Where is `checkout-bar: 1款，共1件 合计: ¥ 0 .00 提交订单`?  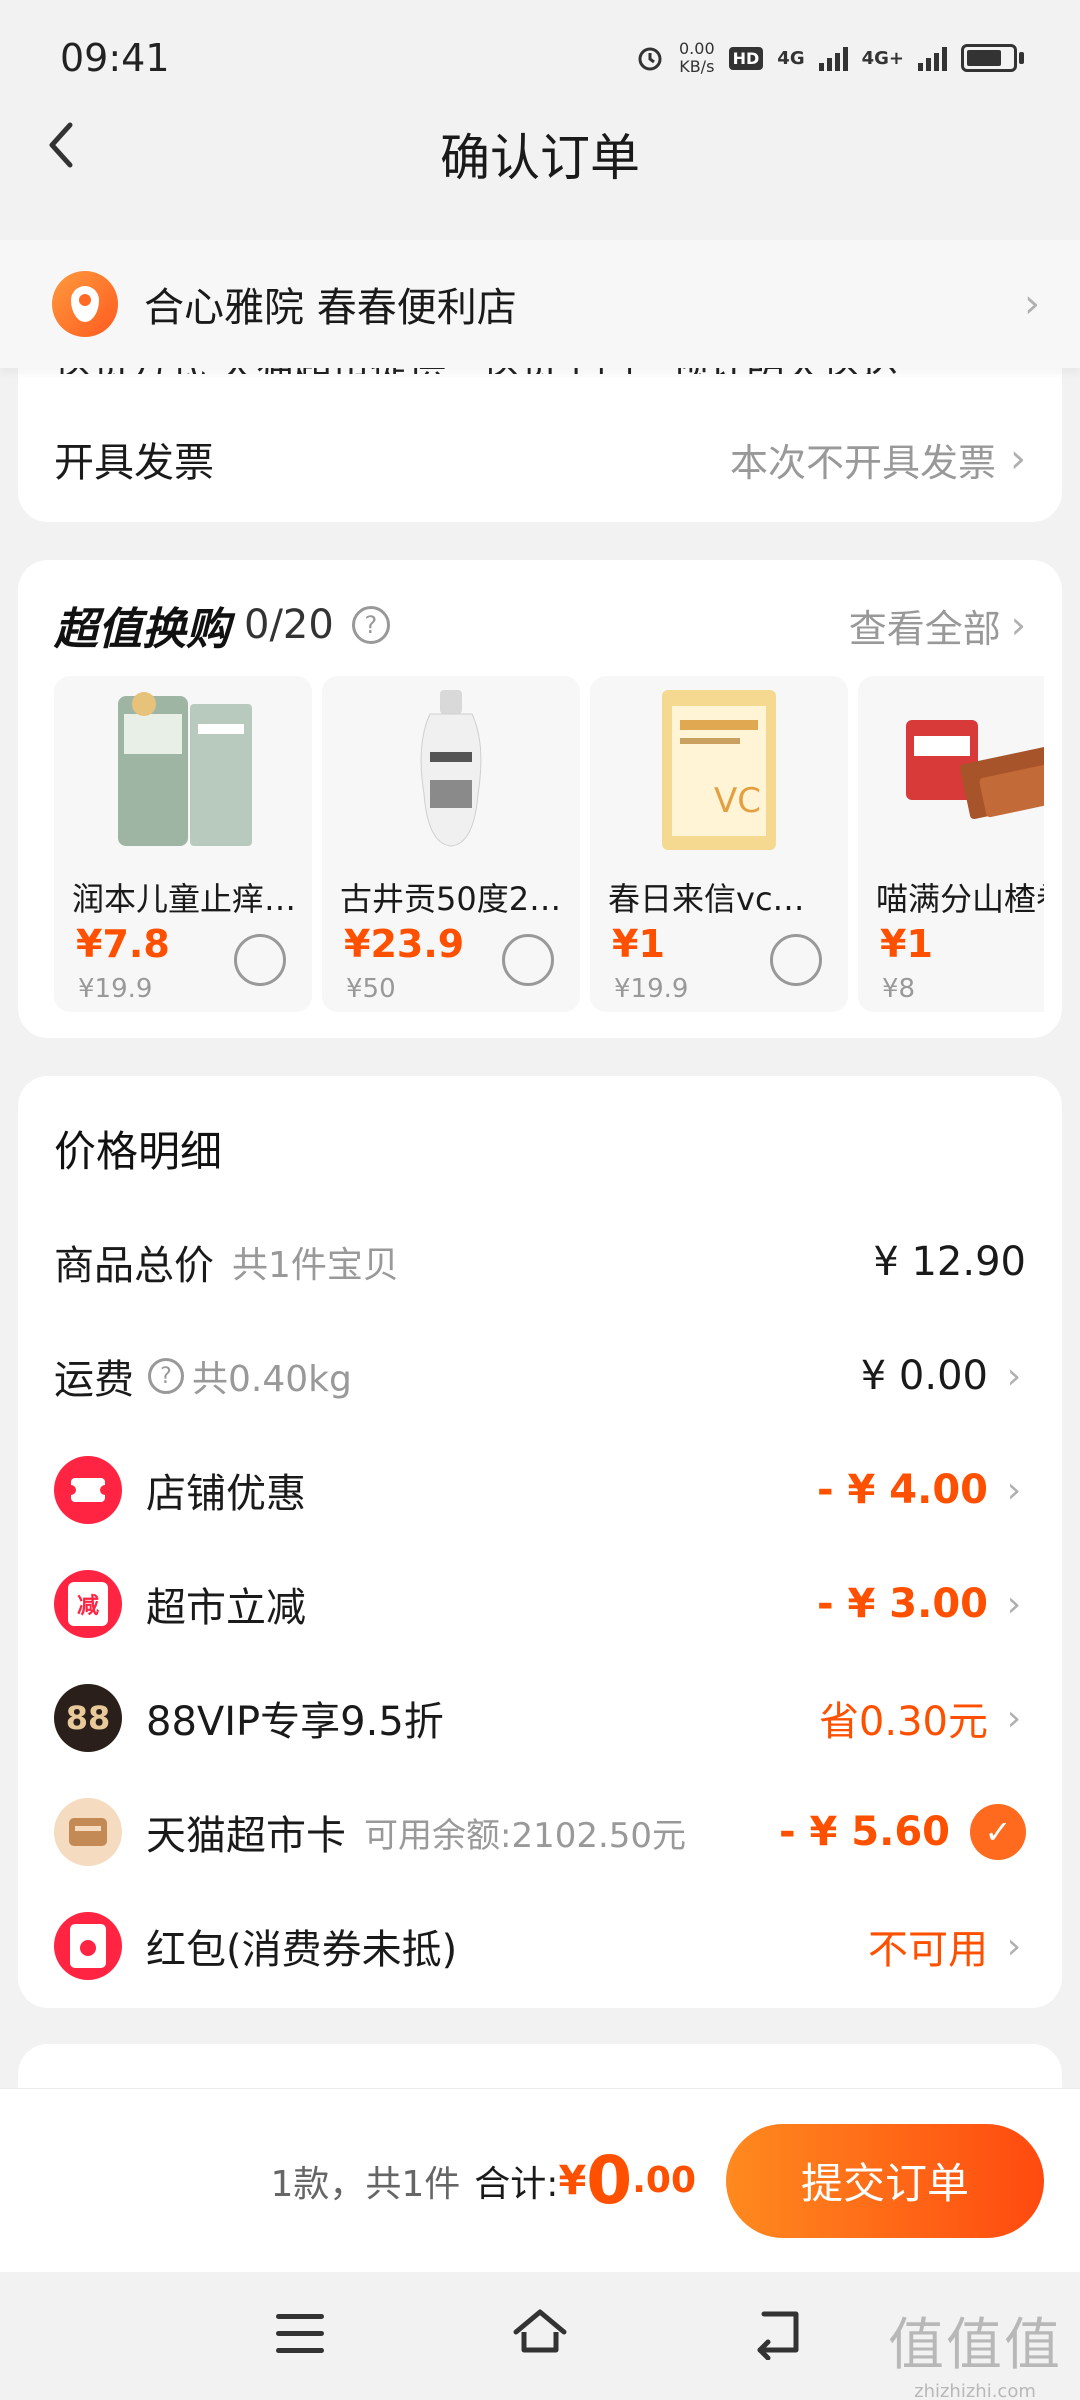
checkout-bar: 1款，共1件 合计: ¥ 0 .00 提交订单 is located at coordinates (540, 2180).